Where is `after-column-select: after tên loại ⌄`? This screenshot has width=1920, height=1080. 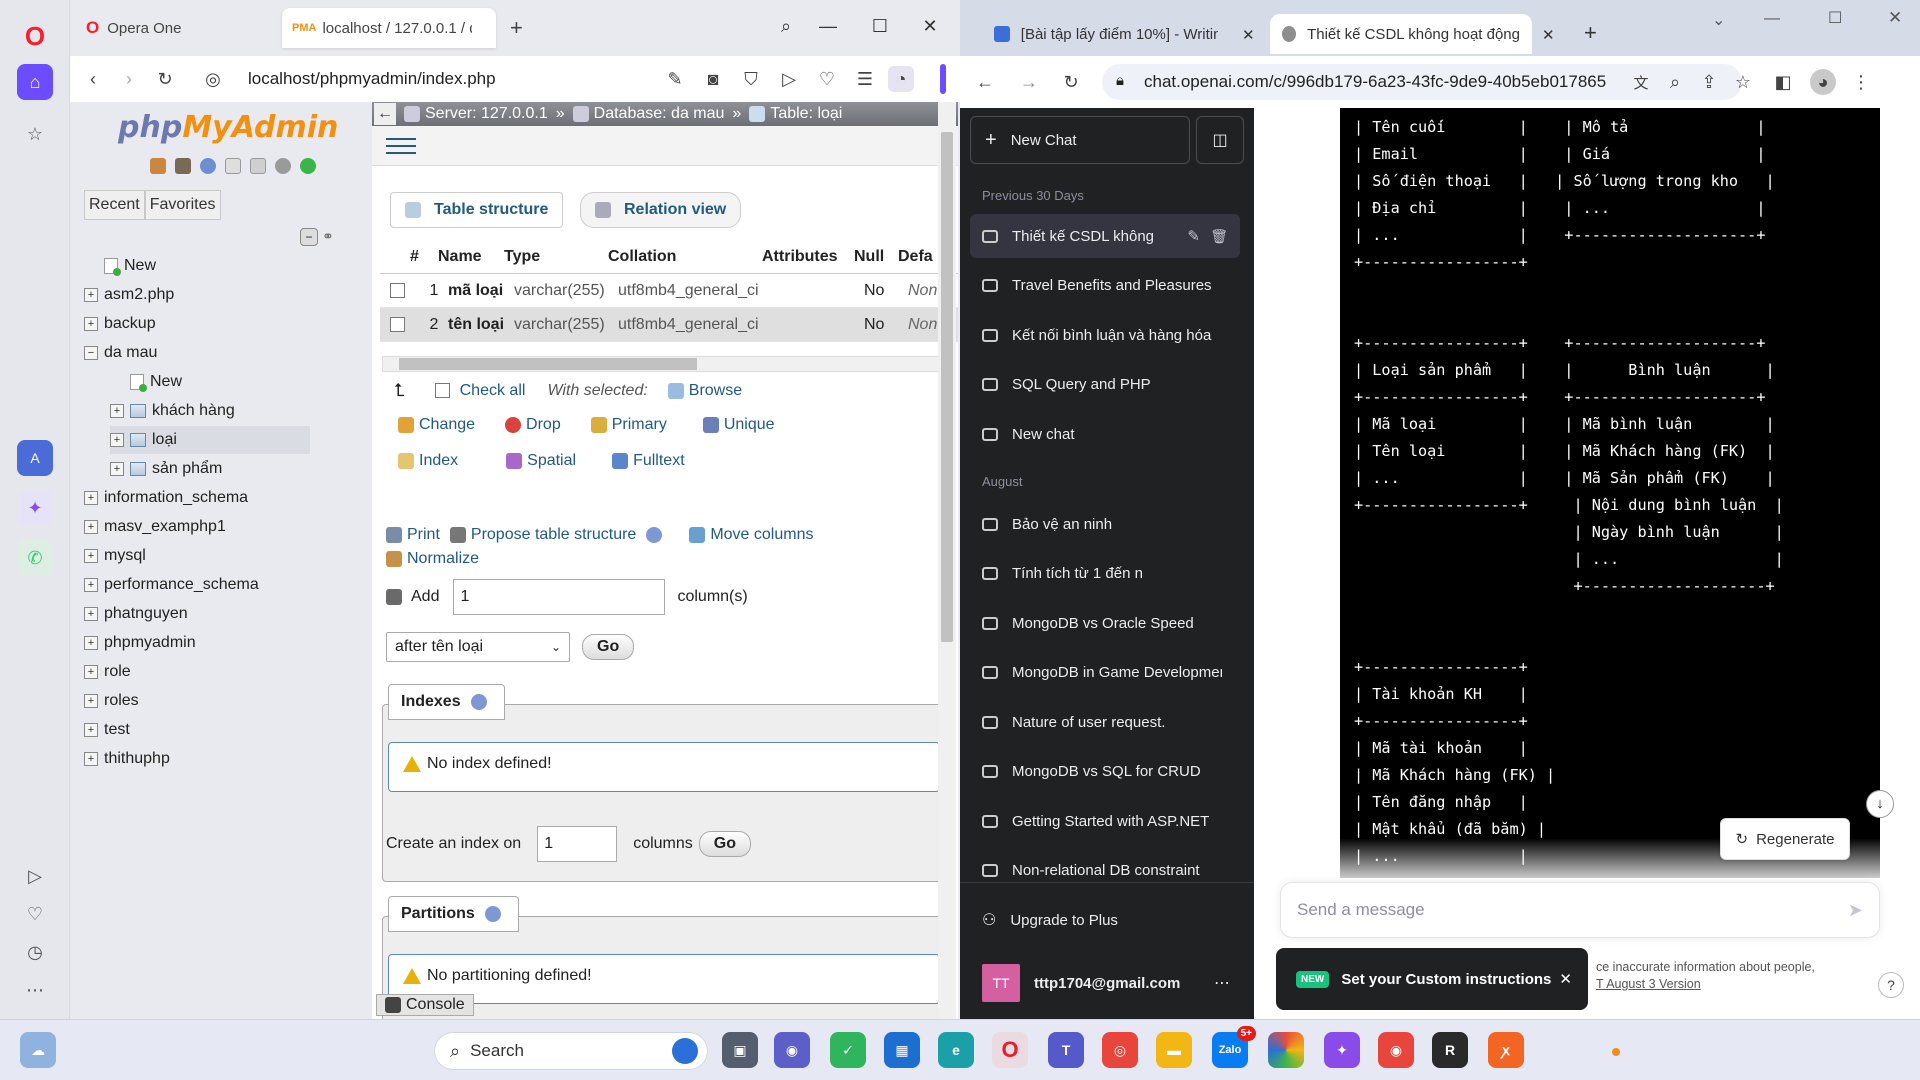
after-column-select: after tên loại ⌄ is located at coordinates (478, 647).